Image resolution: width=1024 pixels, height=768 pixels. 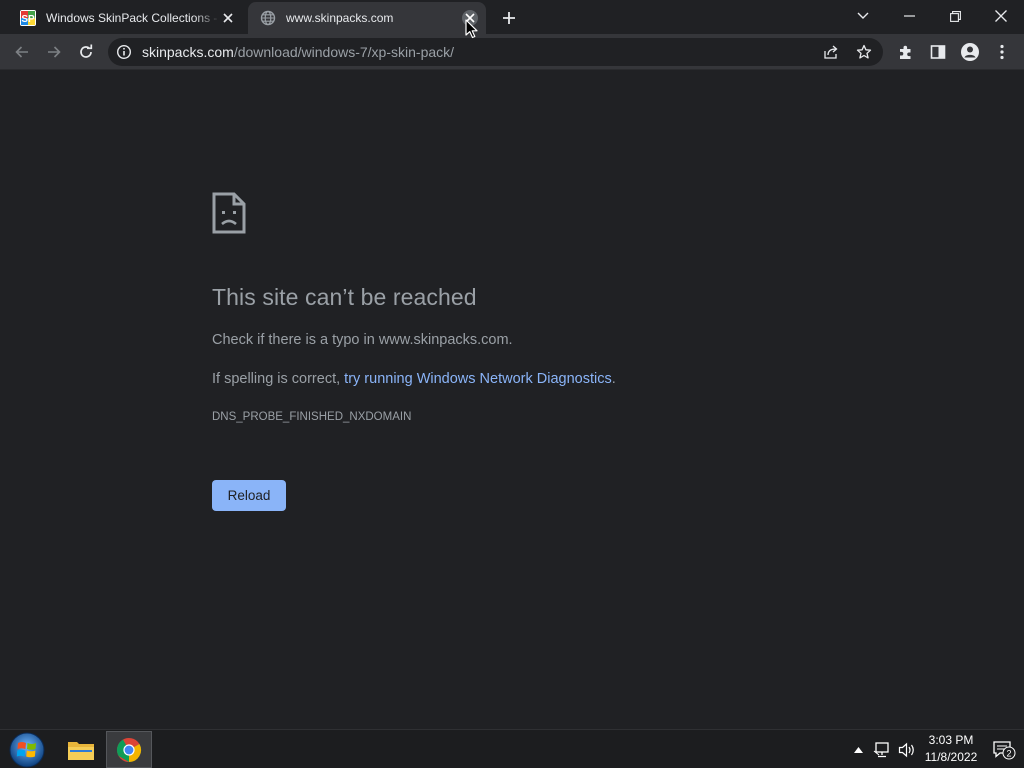 I want to click on arrow-left-icon, so click(x=21, y=52).